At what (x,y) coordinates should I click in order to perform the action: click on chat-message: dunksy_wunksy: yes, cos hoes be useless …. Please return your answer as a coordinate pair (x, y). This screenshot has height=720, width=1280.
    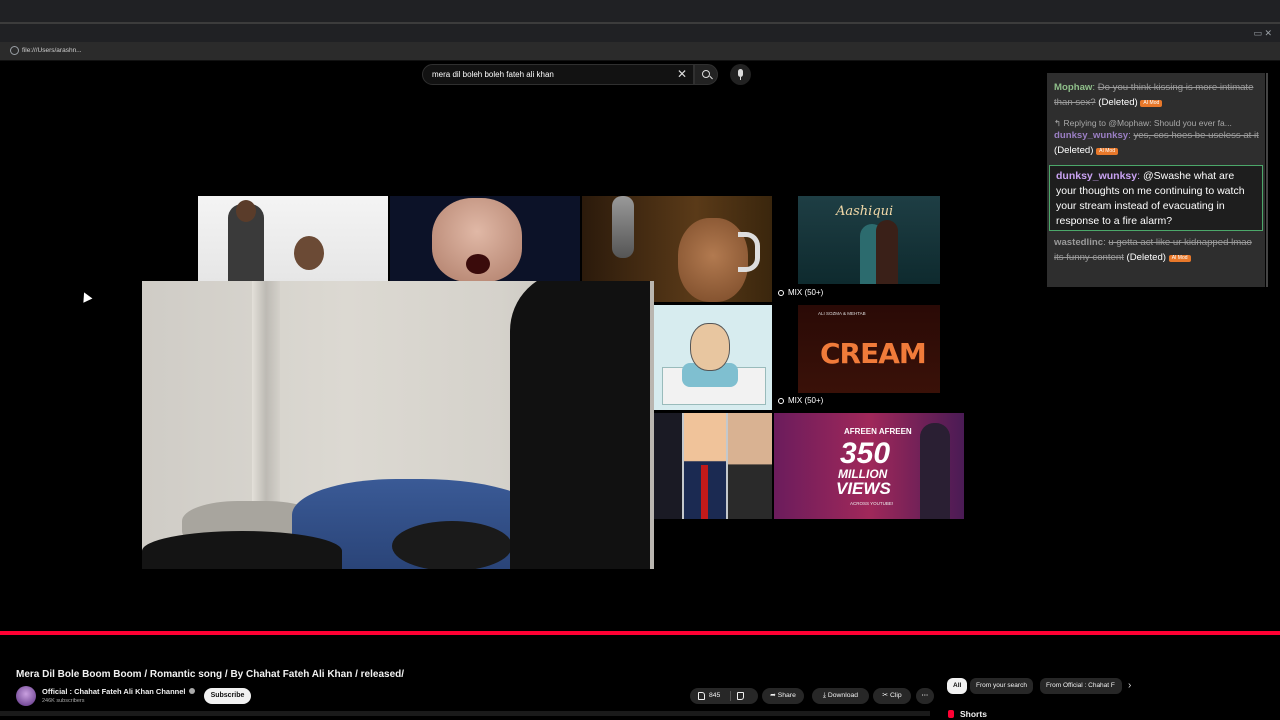
    Looking at the image, I should click on (1156, 143).